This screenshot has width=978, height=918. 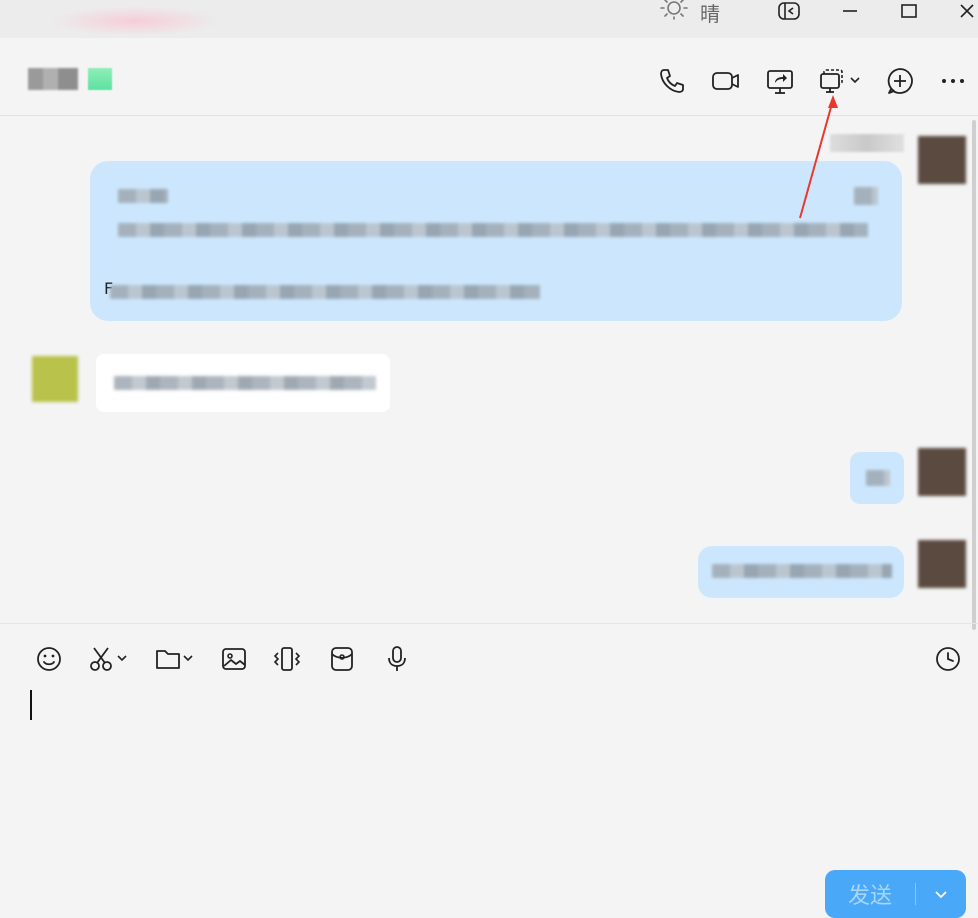 I want to click on close-button, so click(x=965, y=11).